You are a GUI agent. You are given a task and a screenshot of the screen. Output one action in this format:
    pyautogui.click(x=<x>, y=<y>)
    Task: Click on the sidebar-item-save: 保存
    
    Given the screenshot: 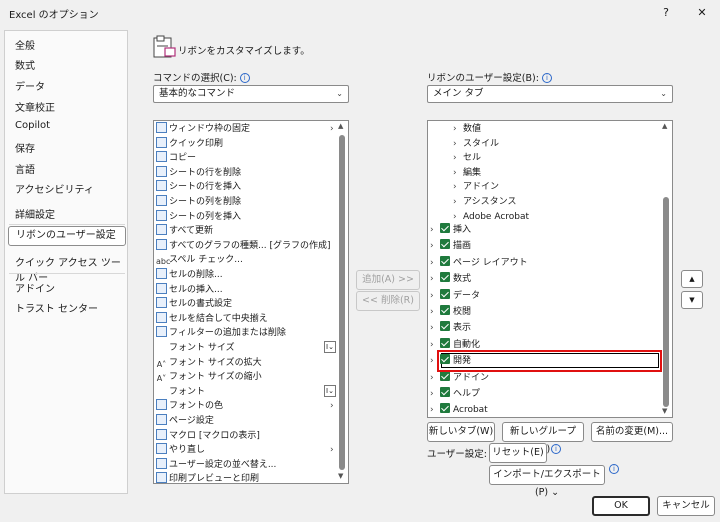 What is the action you would take?
    pyautogui.click(x=25, y=147)
    